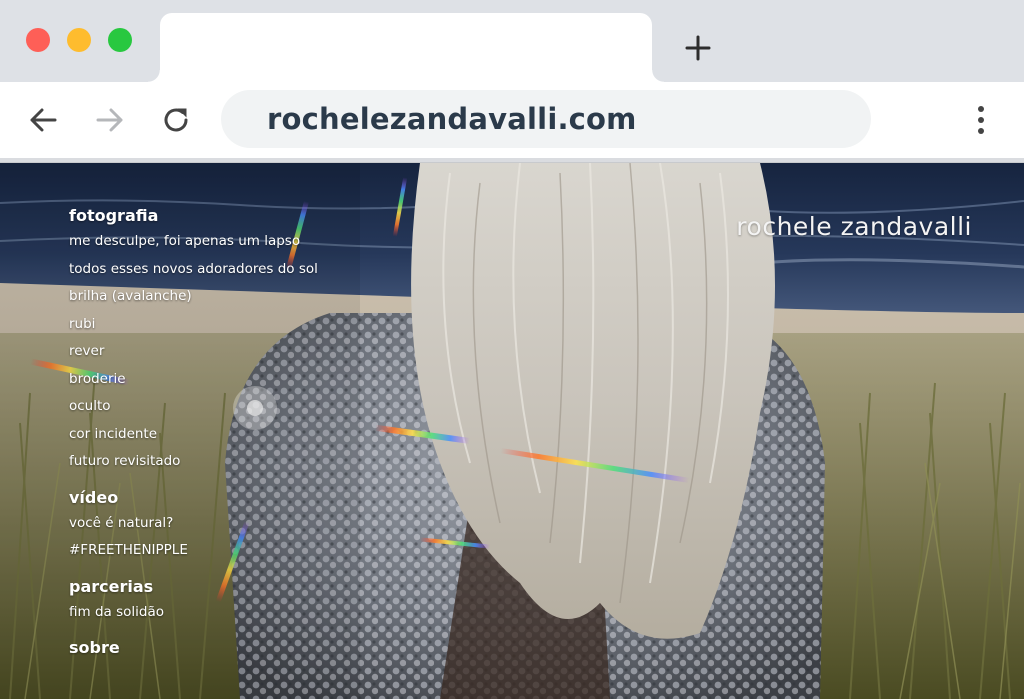  I want to click on nav-link-broderie: broderie, so click(219, 380).